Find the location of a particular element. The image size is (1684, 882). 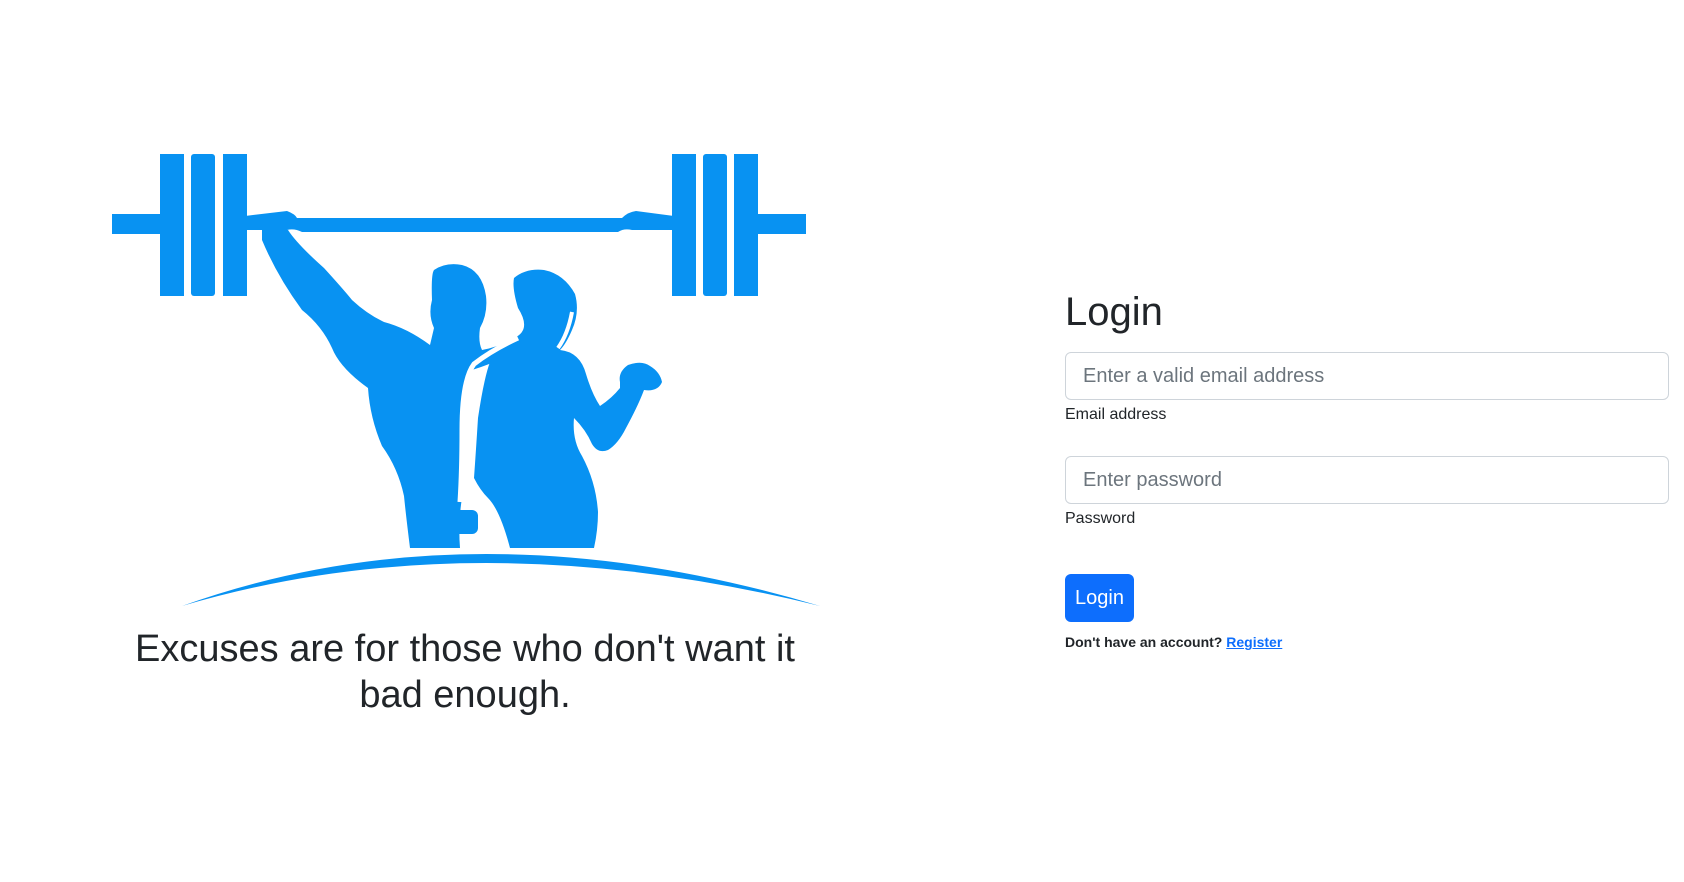

register-prompt: Don't have an account? Register is located at coordinates (1367, 642).